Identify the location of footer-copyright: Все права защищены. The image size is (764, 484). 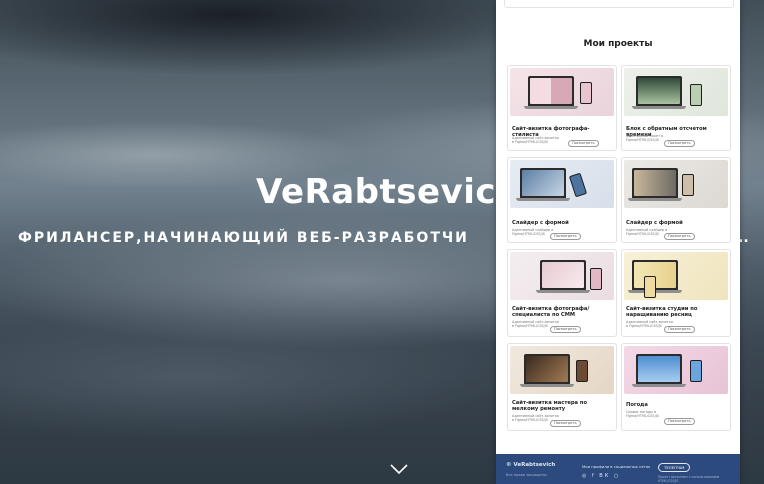
(526, 475).